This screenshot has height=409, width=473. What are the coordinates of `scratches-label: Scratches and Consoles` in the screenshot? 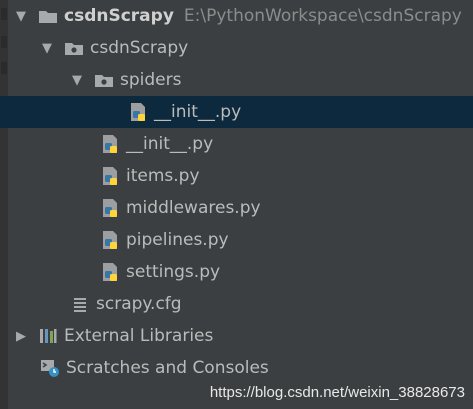 It's located at (167, 368).